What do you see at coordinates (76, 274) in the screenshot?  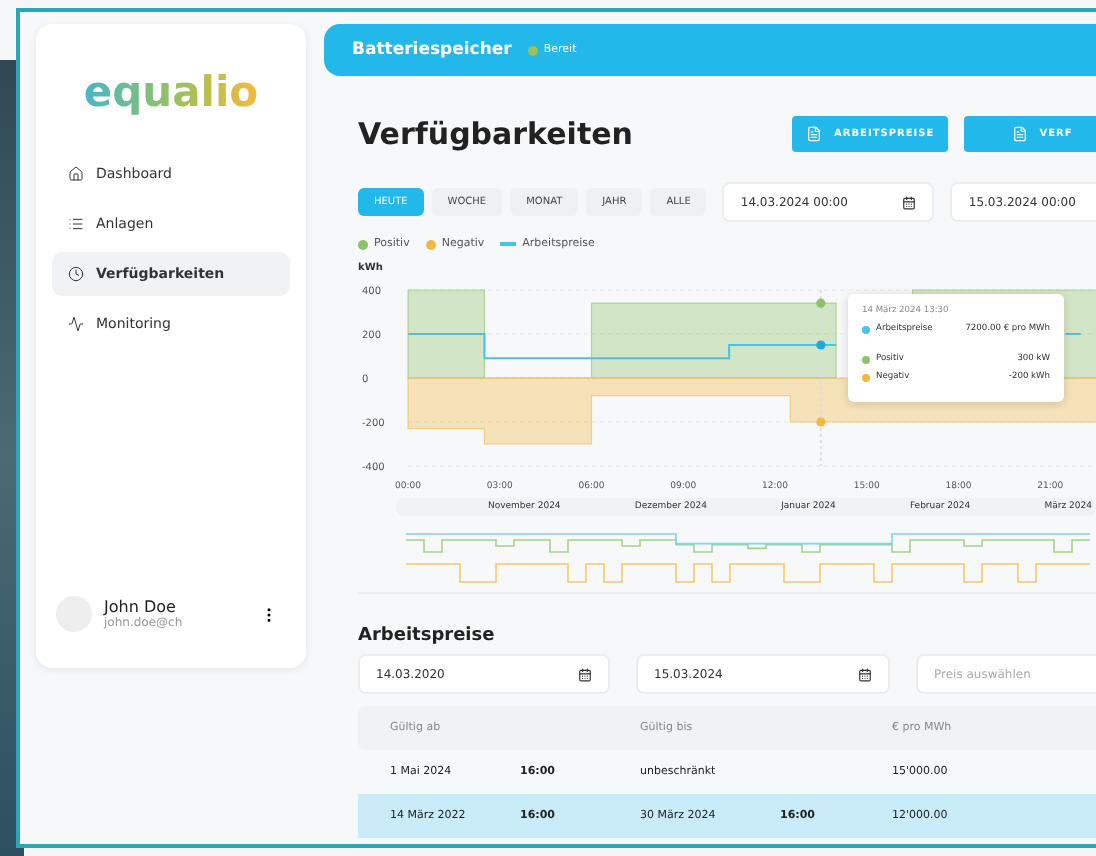 I see `clock-icon` at bounding box center [76, 274].